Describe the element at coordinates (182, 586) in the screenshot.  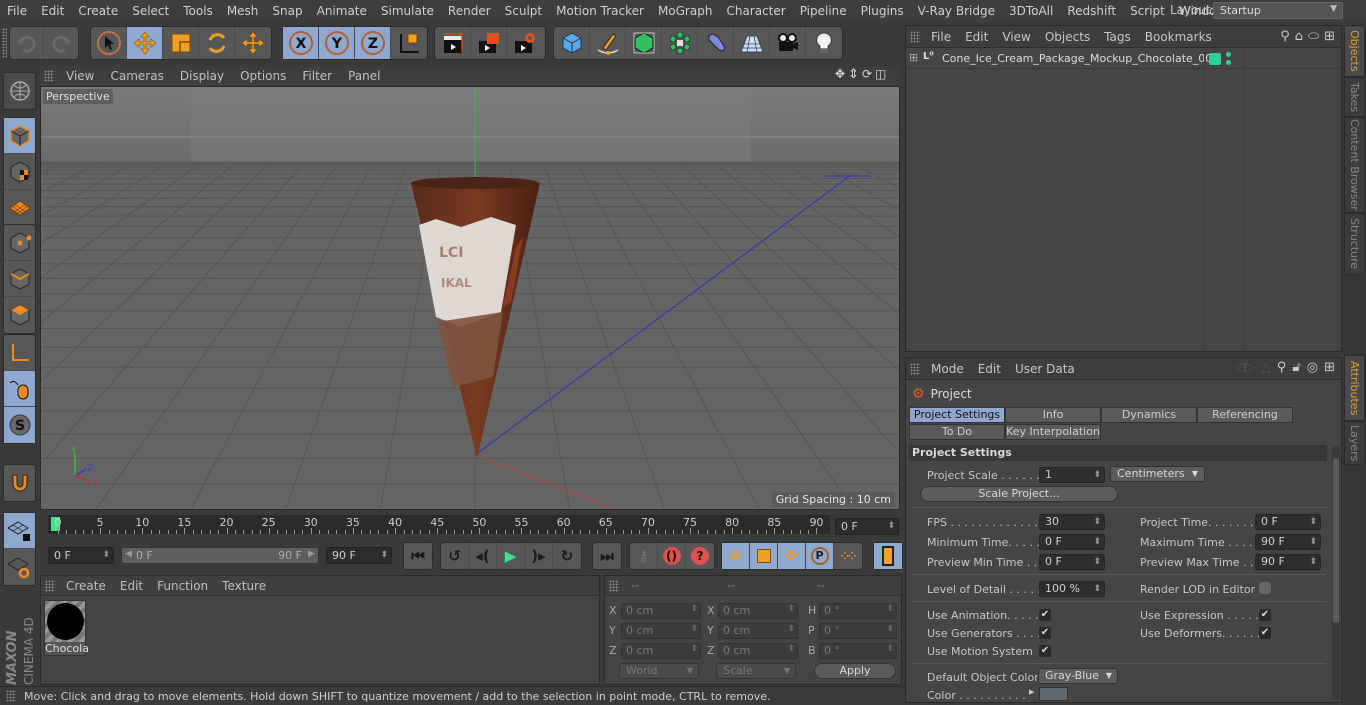
I see `material-menu-function: Function` at that location.